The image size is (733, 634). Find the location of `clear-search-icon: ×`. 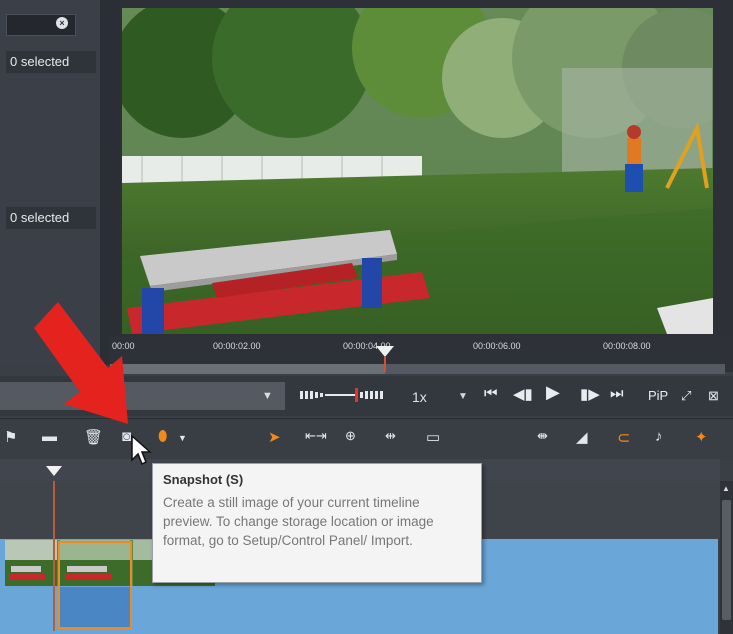

clear-search-icon: × is located at coordinates (62, 23).